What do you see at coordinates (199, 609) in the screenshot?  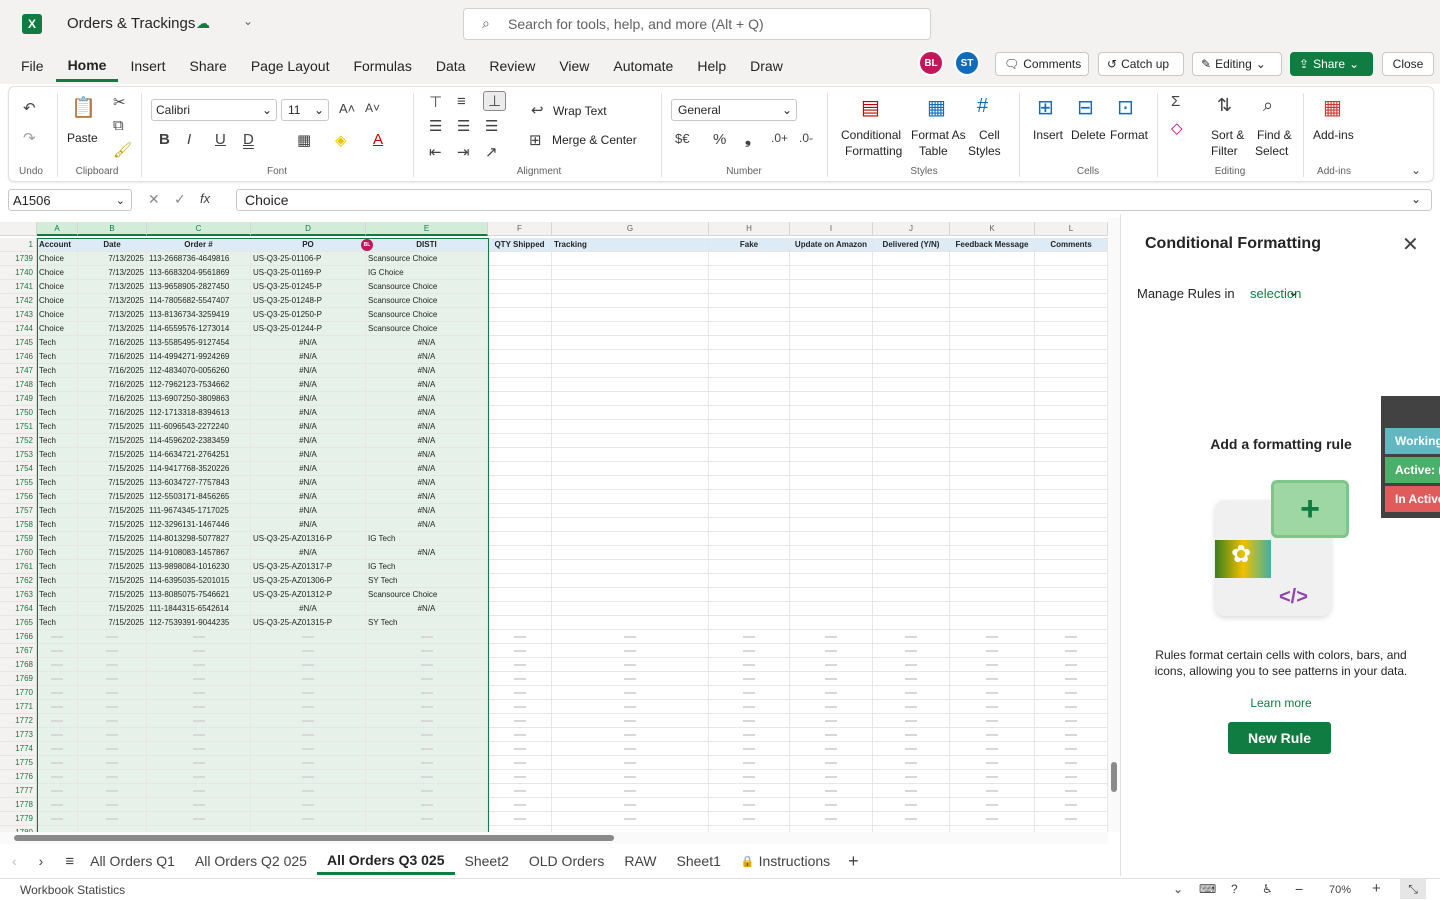 I see `table-cell: 111-1844315-6542614` at bounding box center [199, 609].